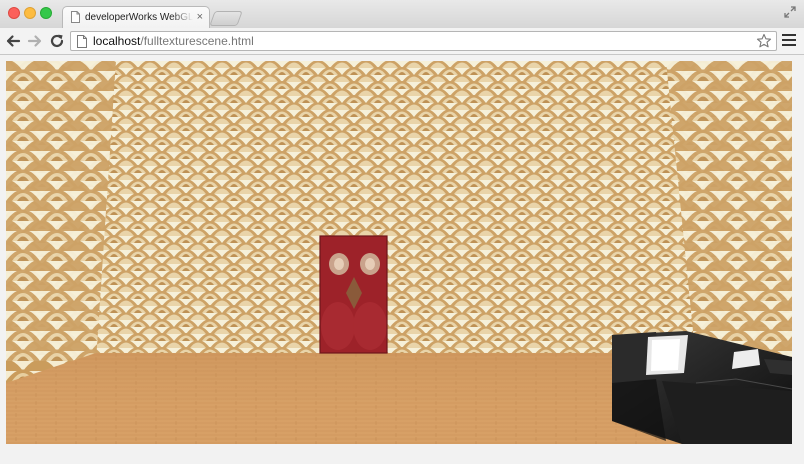 This screenshot has width=804, height=464. I want to click on window-maximize-button, so click(46, 13).